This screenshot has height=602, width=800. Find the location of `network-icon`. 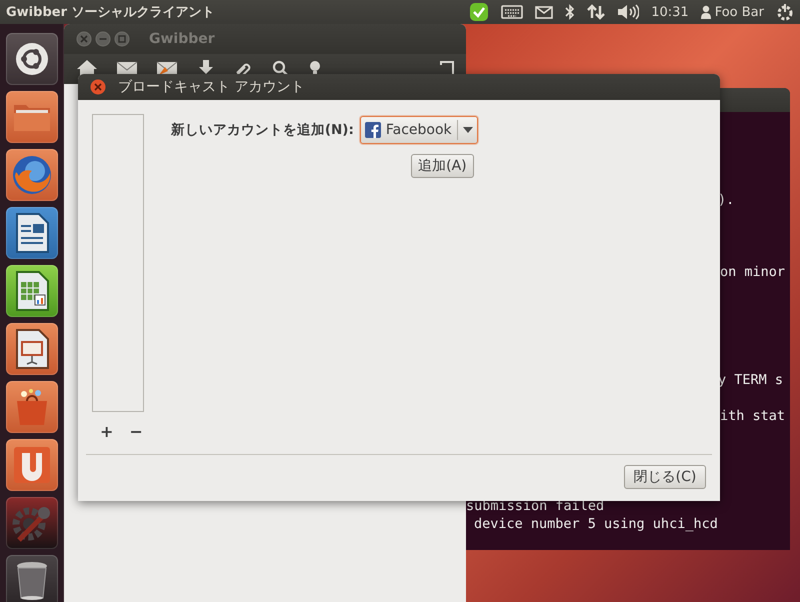

network-icon is located at coordinates (596, 12).